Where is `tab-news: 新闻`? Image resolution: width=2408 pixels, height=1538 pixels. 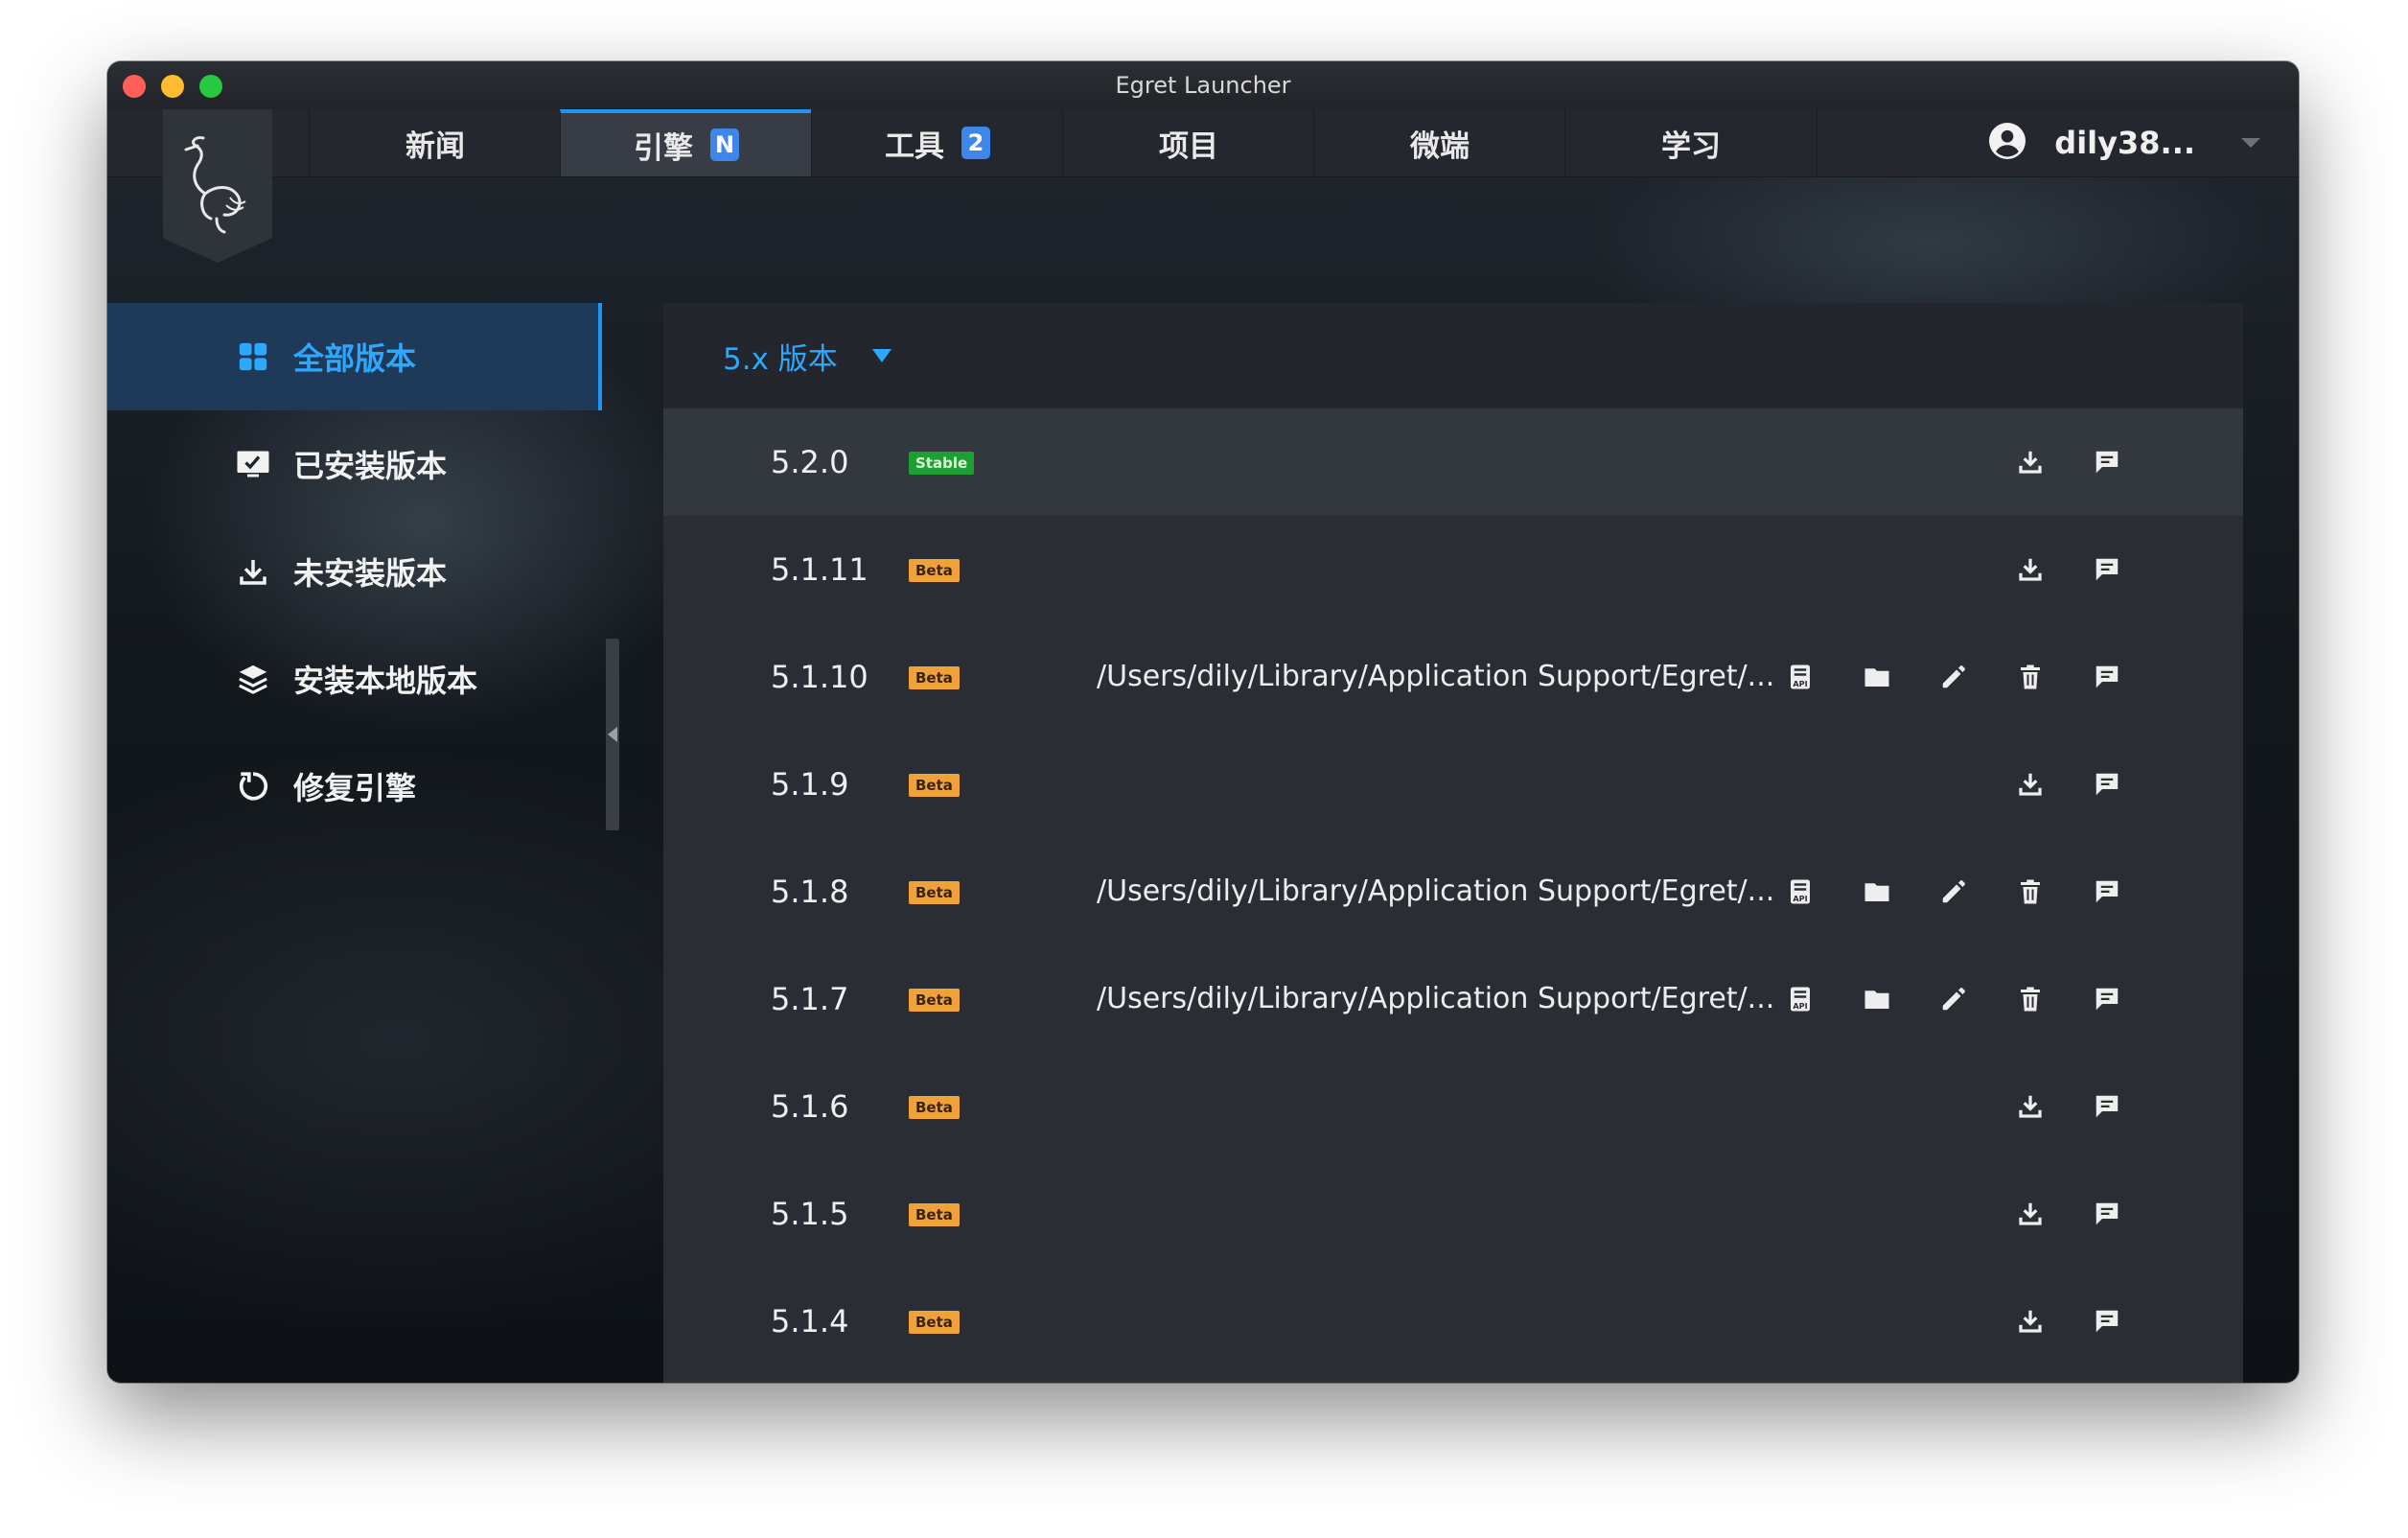
tab-news: 新闻 is located at coordinates (435, 142).